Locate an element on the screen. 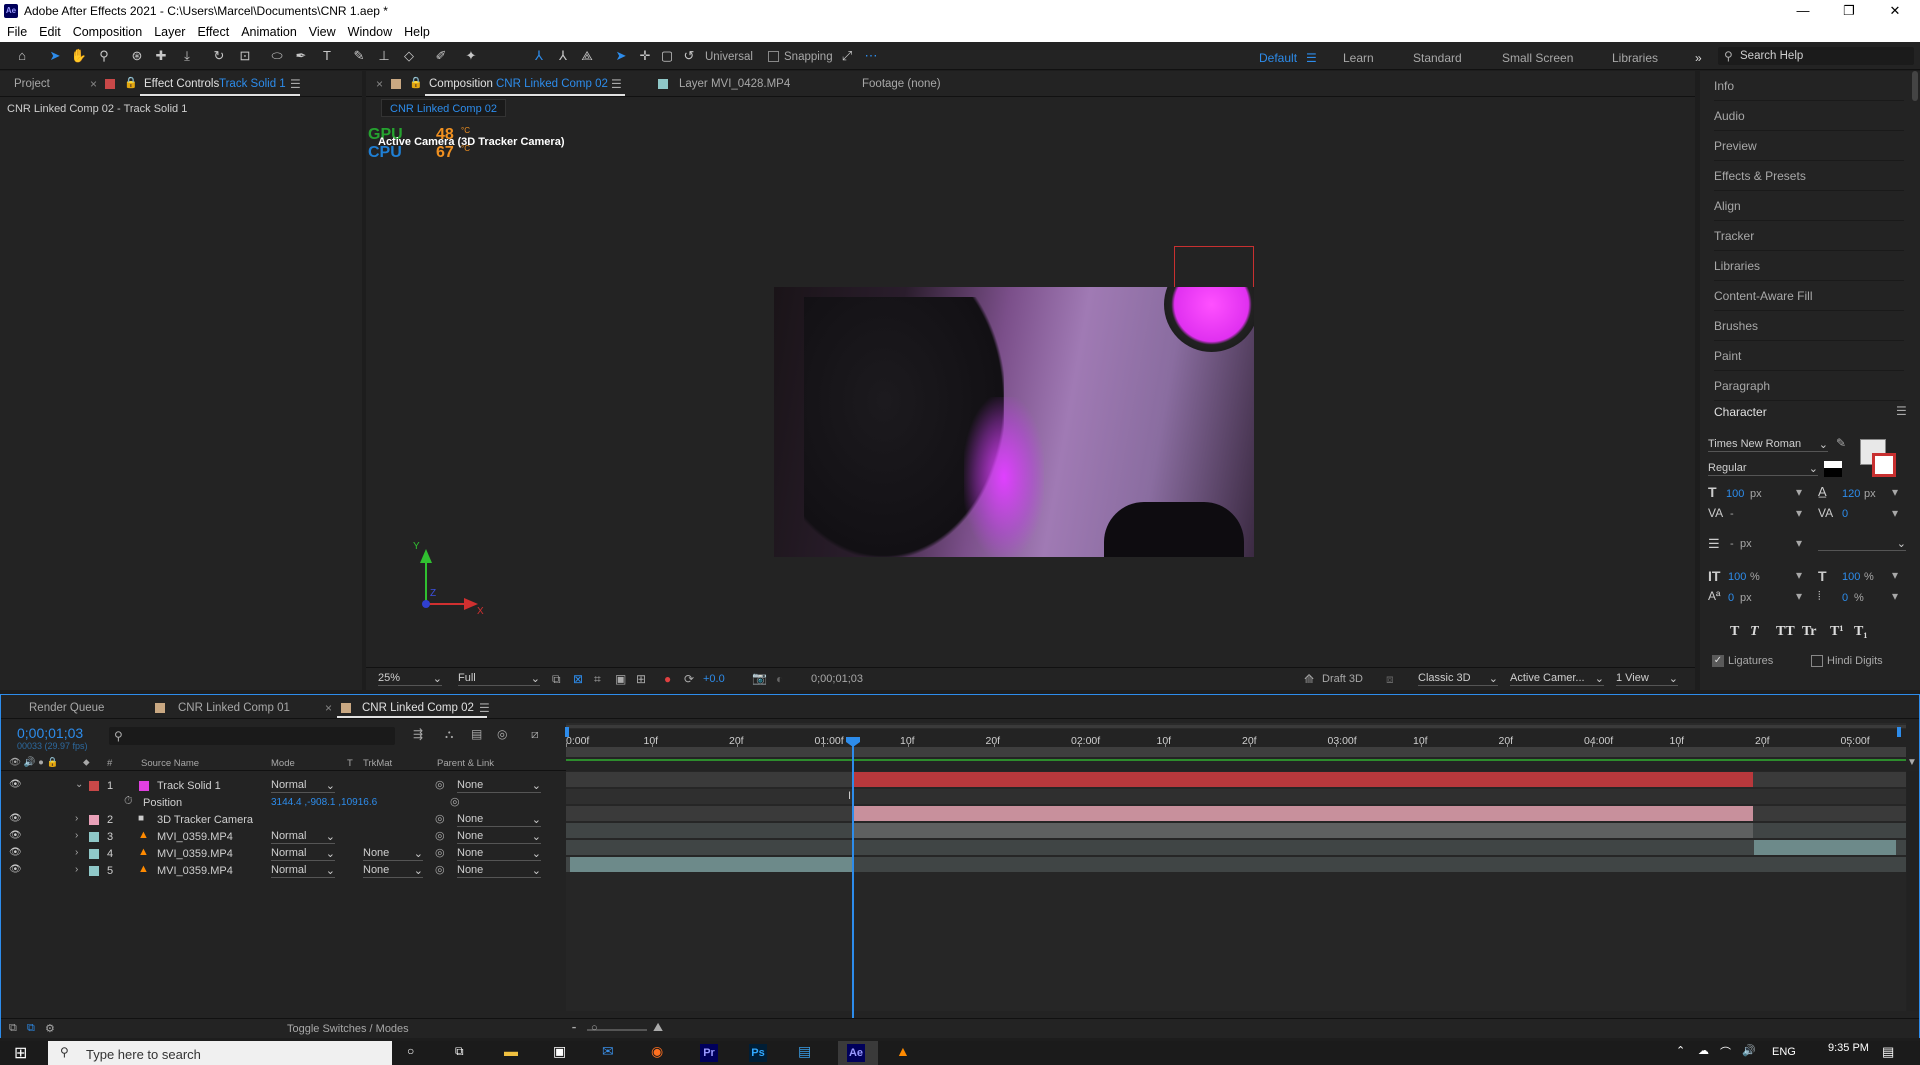 The image size is (1920, 1065). camera-dropdown: Active Camer... ⌄ is located at coordinates (1557, 679).